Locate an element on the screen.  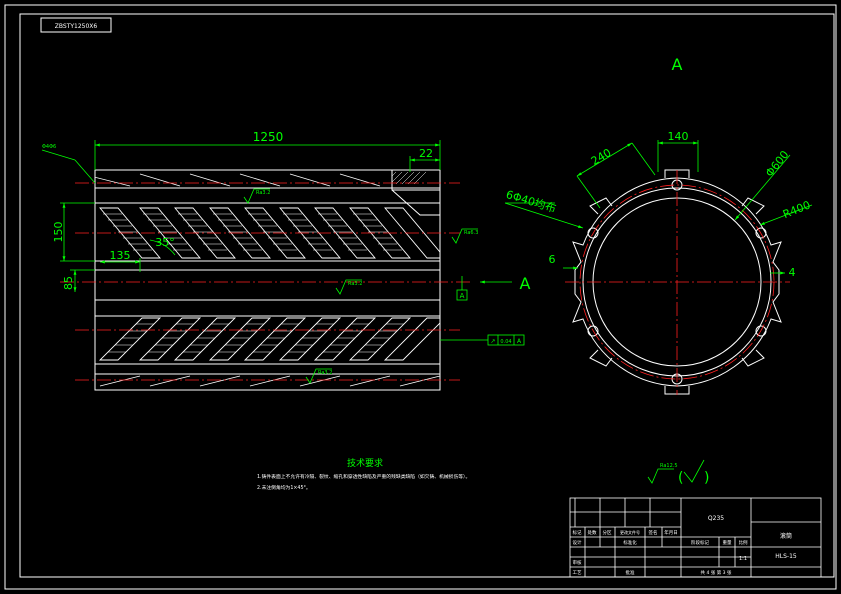
tb-stage-mark: 阶段标记 is located at coordinates (700, 542).